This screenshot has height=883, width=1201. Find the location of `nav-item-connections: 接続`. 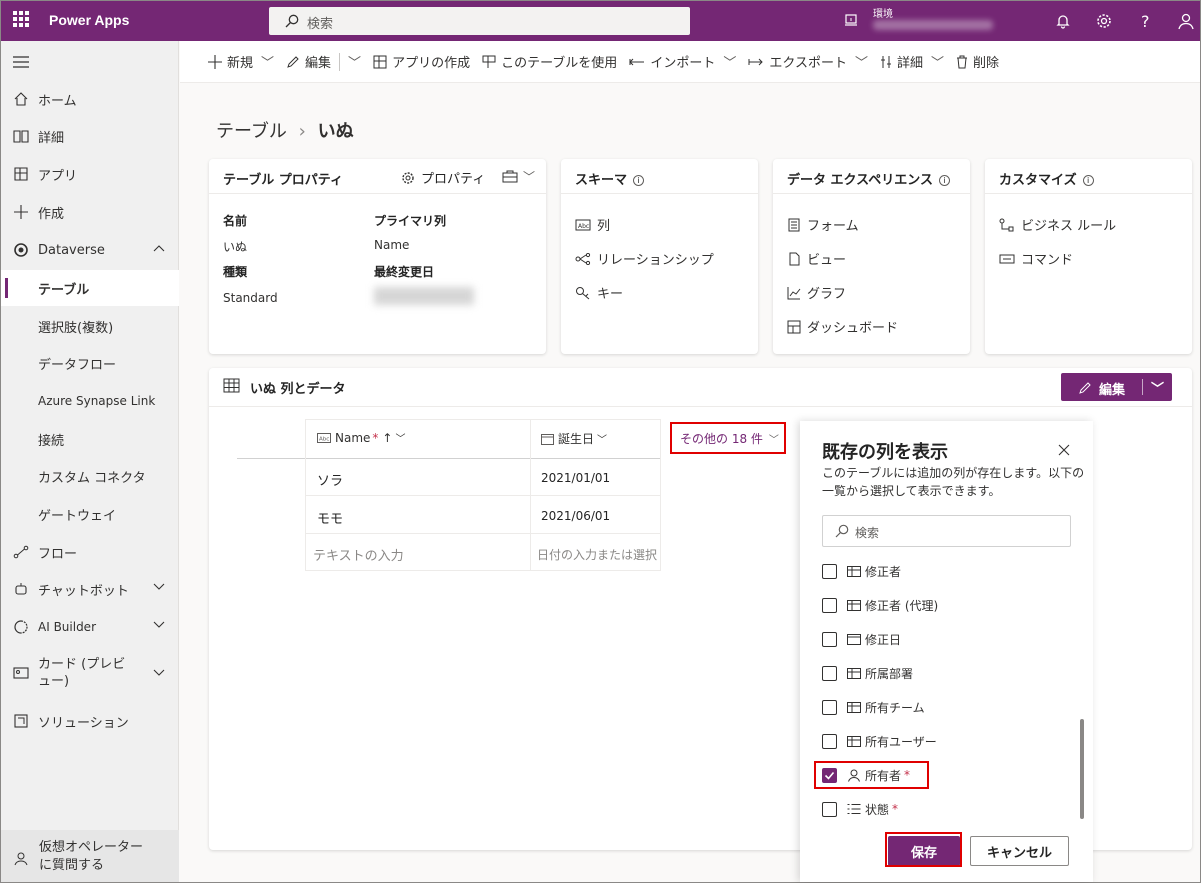

nav-item-connections: 接続 is located at coordinates (90, 439).